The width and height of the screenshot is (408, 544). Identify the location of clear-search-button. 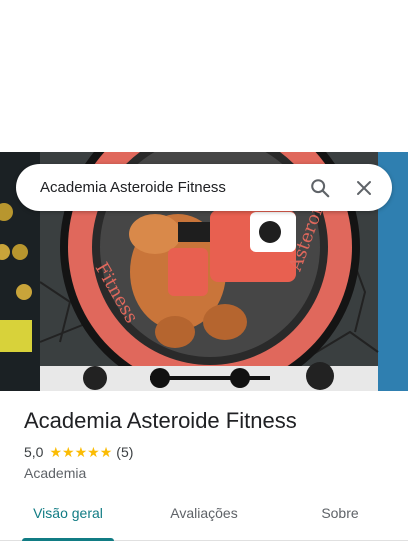
(364, 188).